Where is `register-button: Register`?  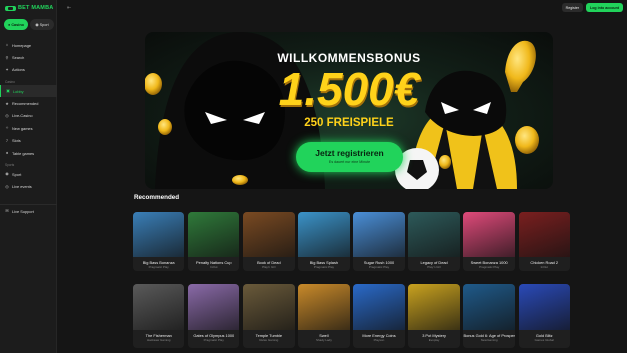 register-button: Register is located at coordinates (572, 7).